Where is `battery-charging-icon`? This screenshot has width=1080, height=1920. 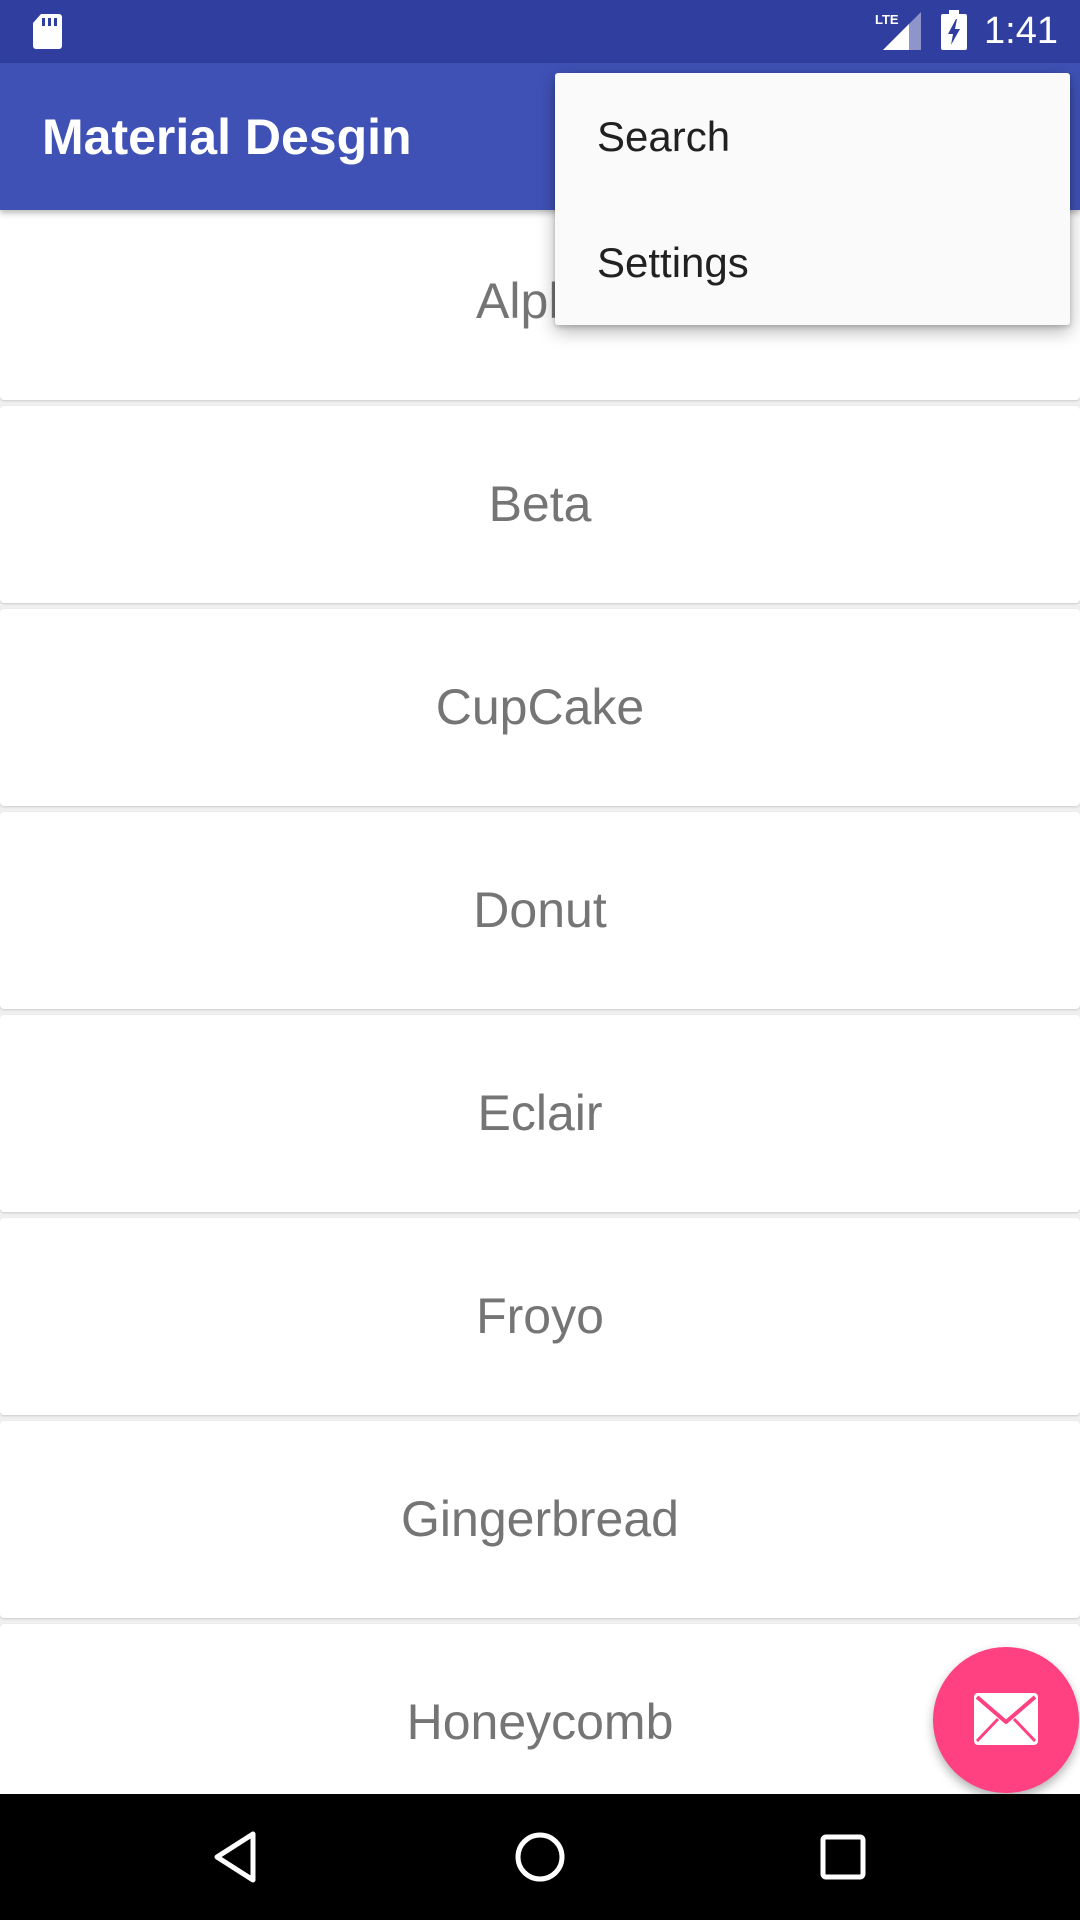 battery-charging-icon is located at coordinates (954, 30).